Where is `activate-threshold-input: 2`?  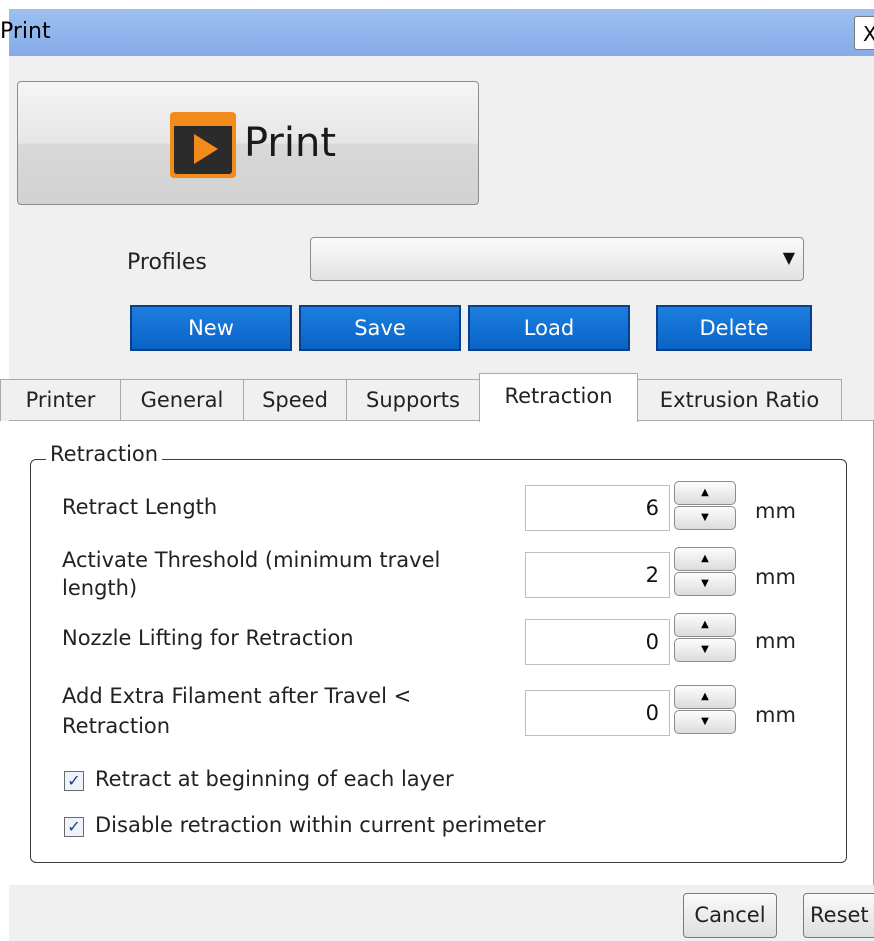 activate-threshold-input: 2 is located at coordinates (597, 575).